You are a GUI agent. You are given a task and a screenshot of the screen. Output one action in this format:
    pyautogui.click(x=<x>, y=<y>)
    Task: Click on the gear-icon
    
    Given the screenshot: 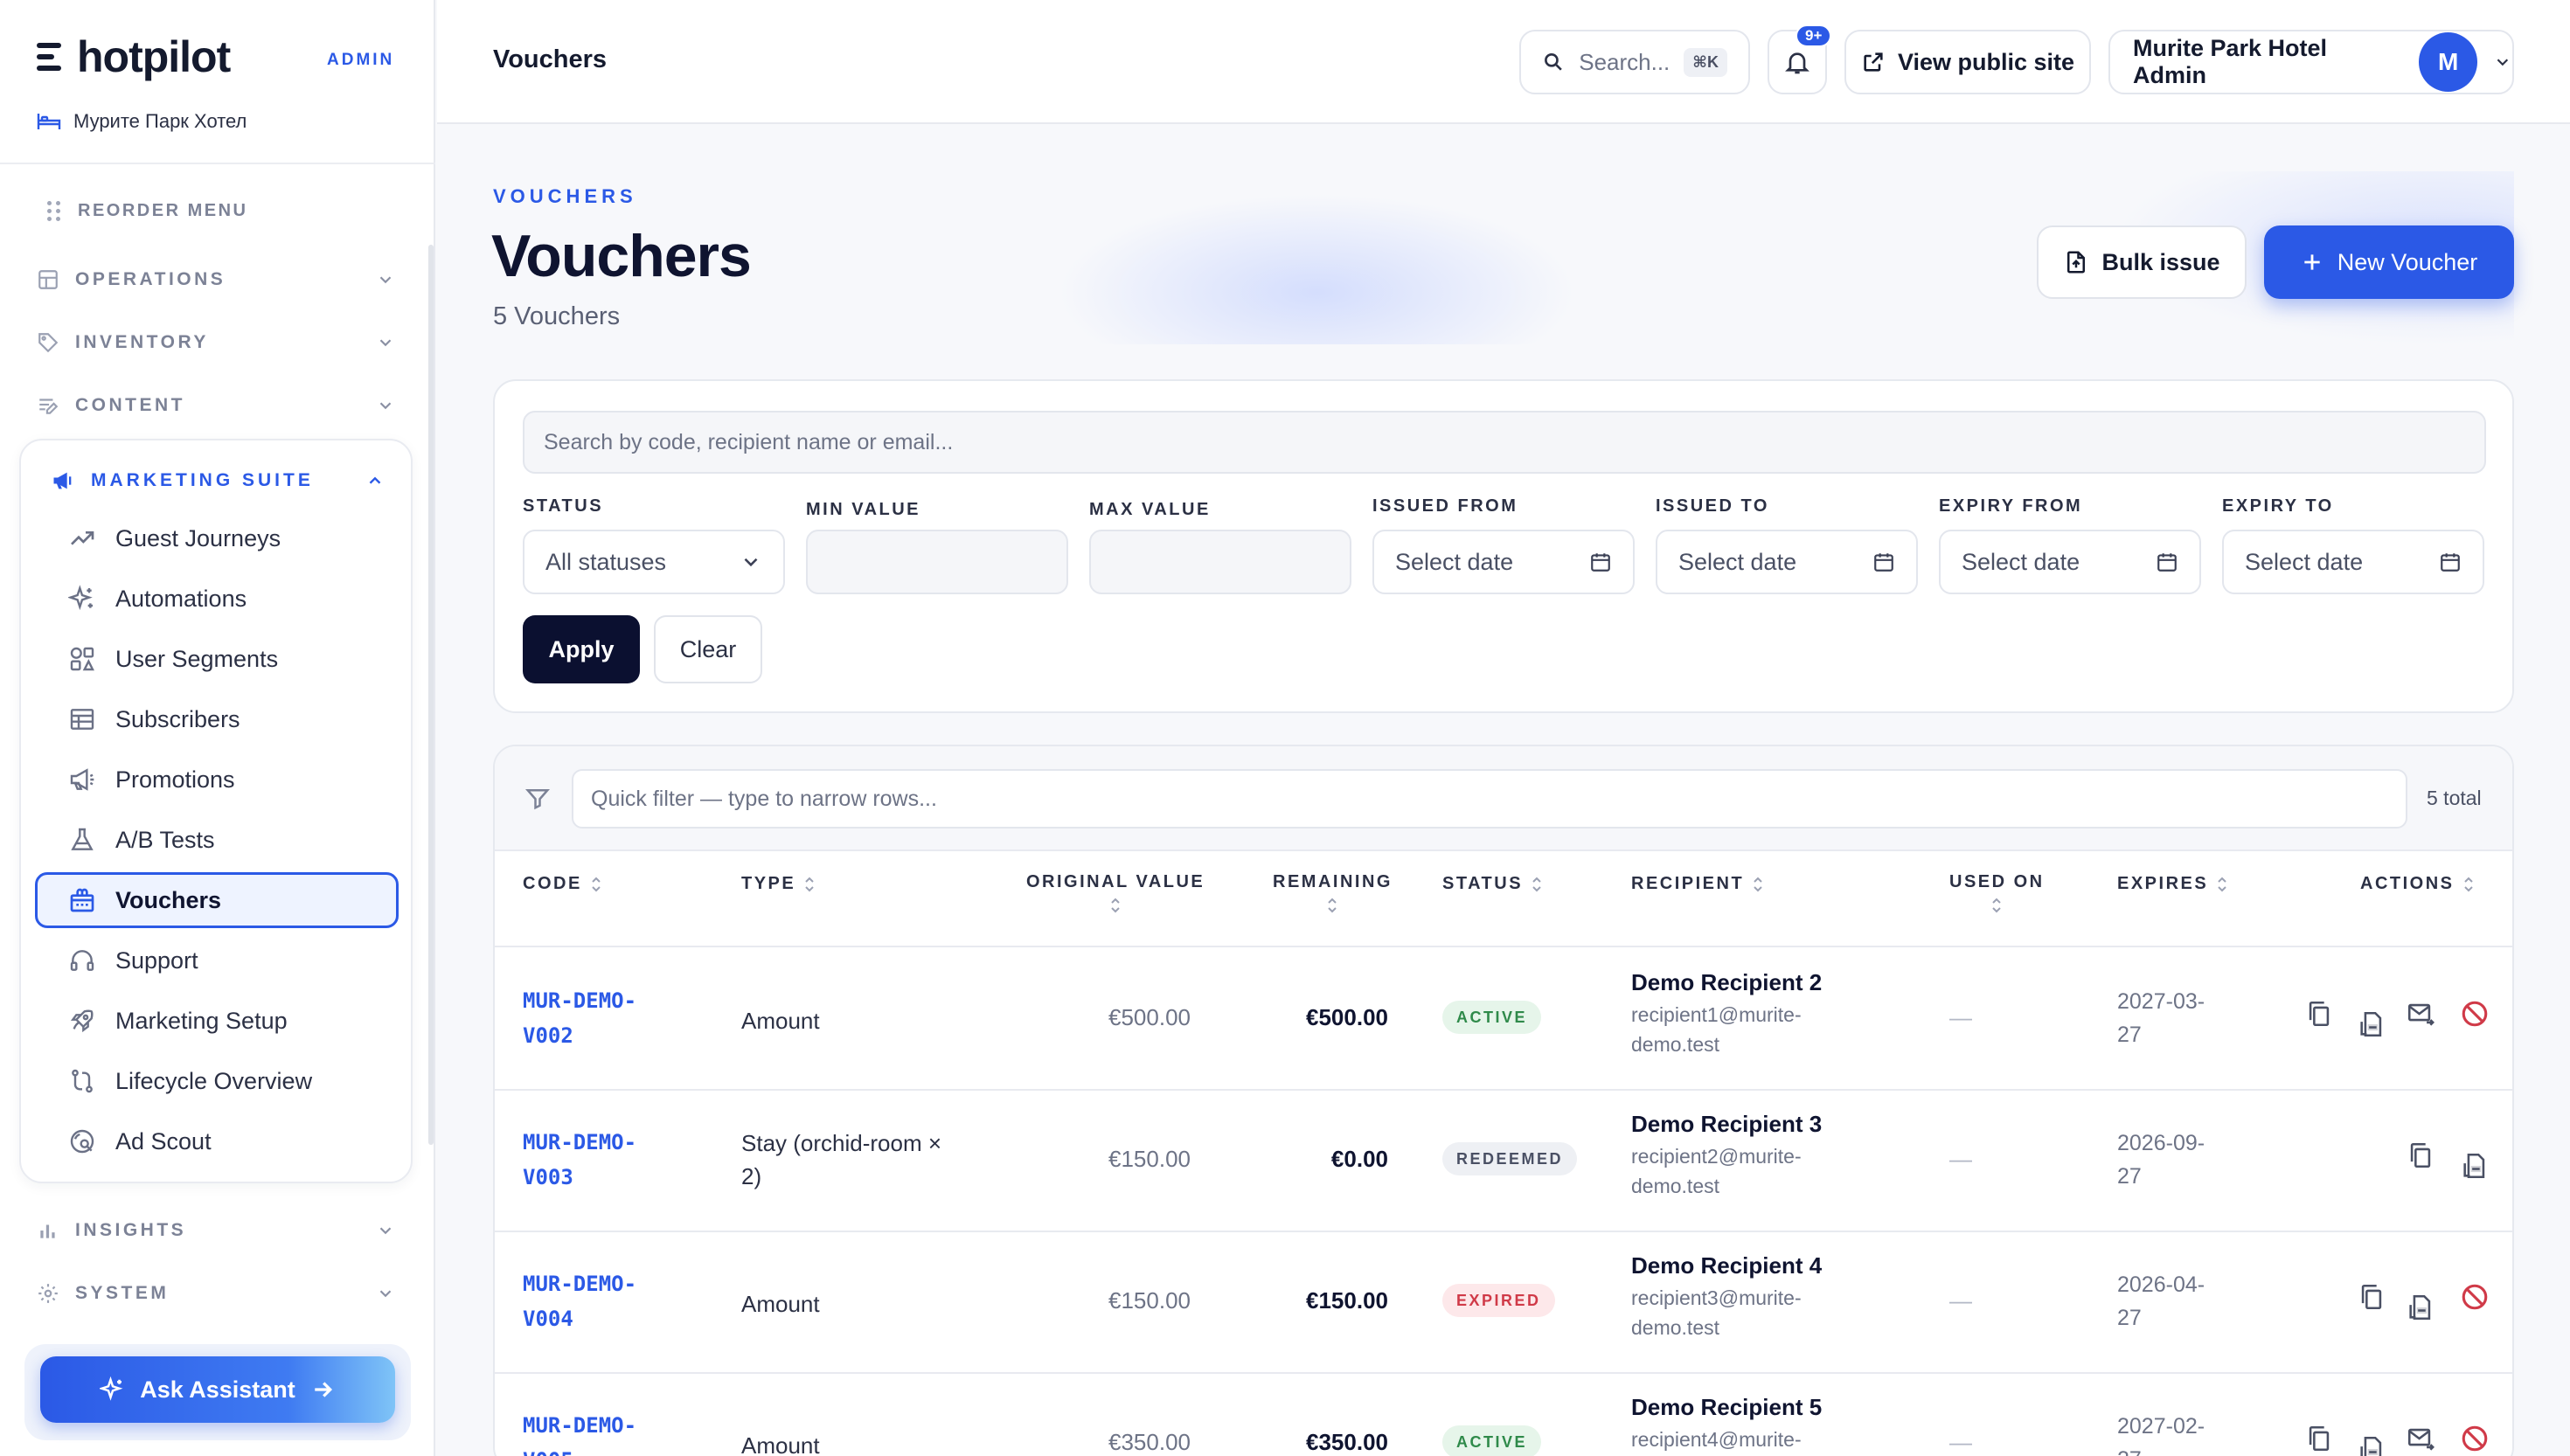 What is the action you would take?
    pyautogui.click(x=48, y=1293)
    